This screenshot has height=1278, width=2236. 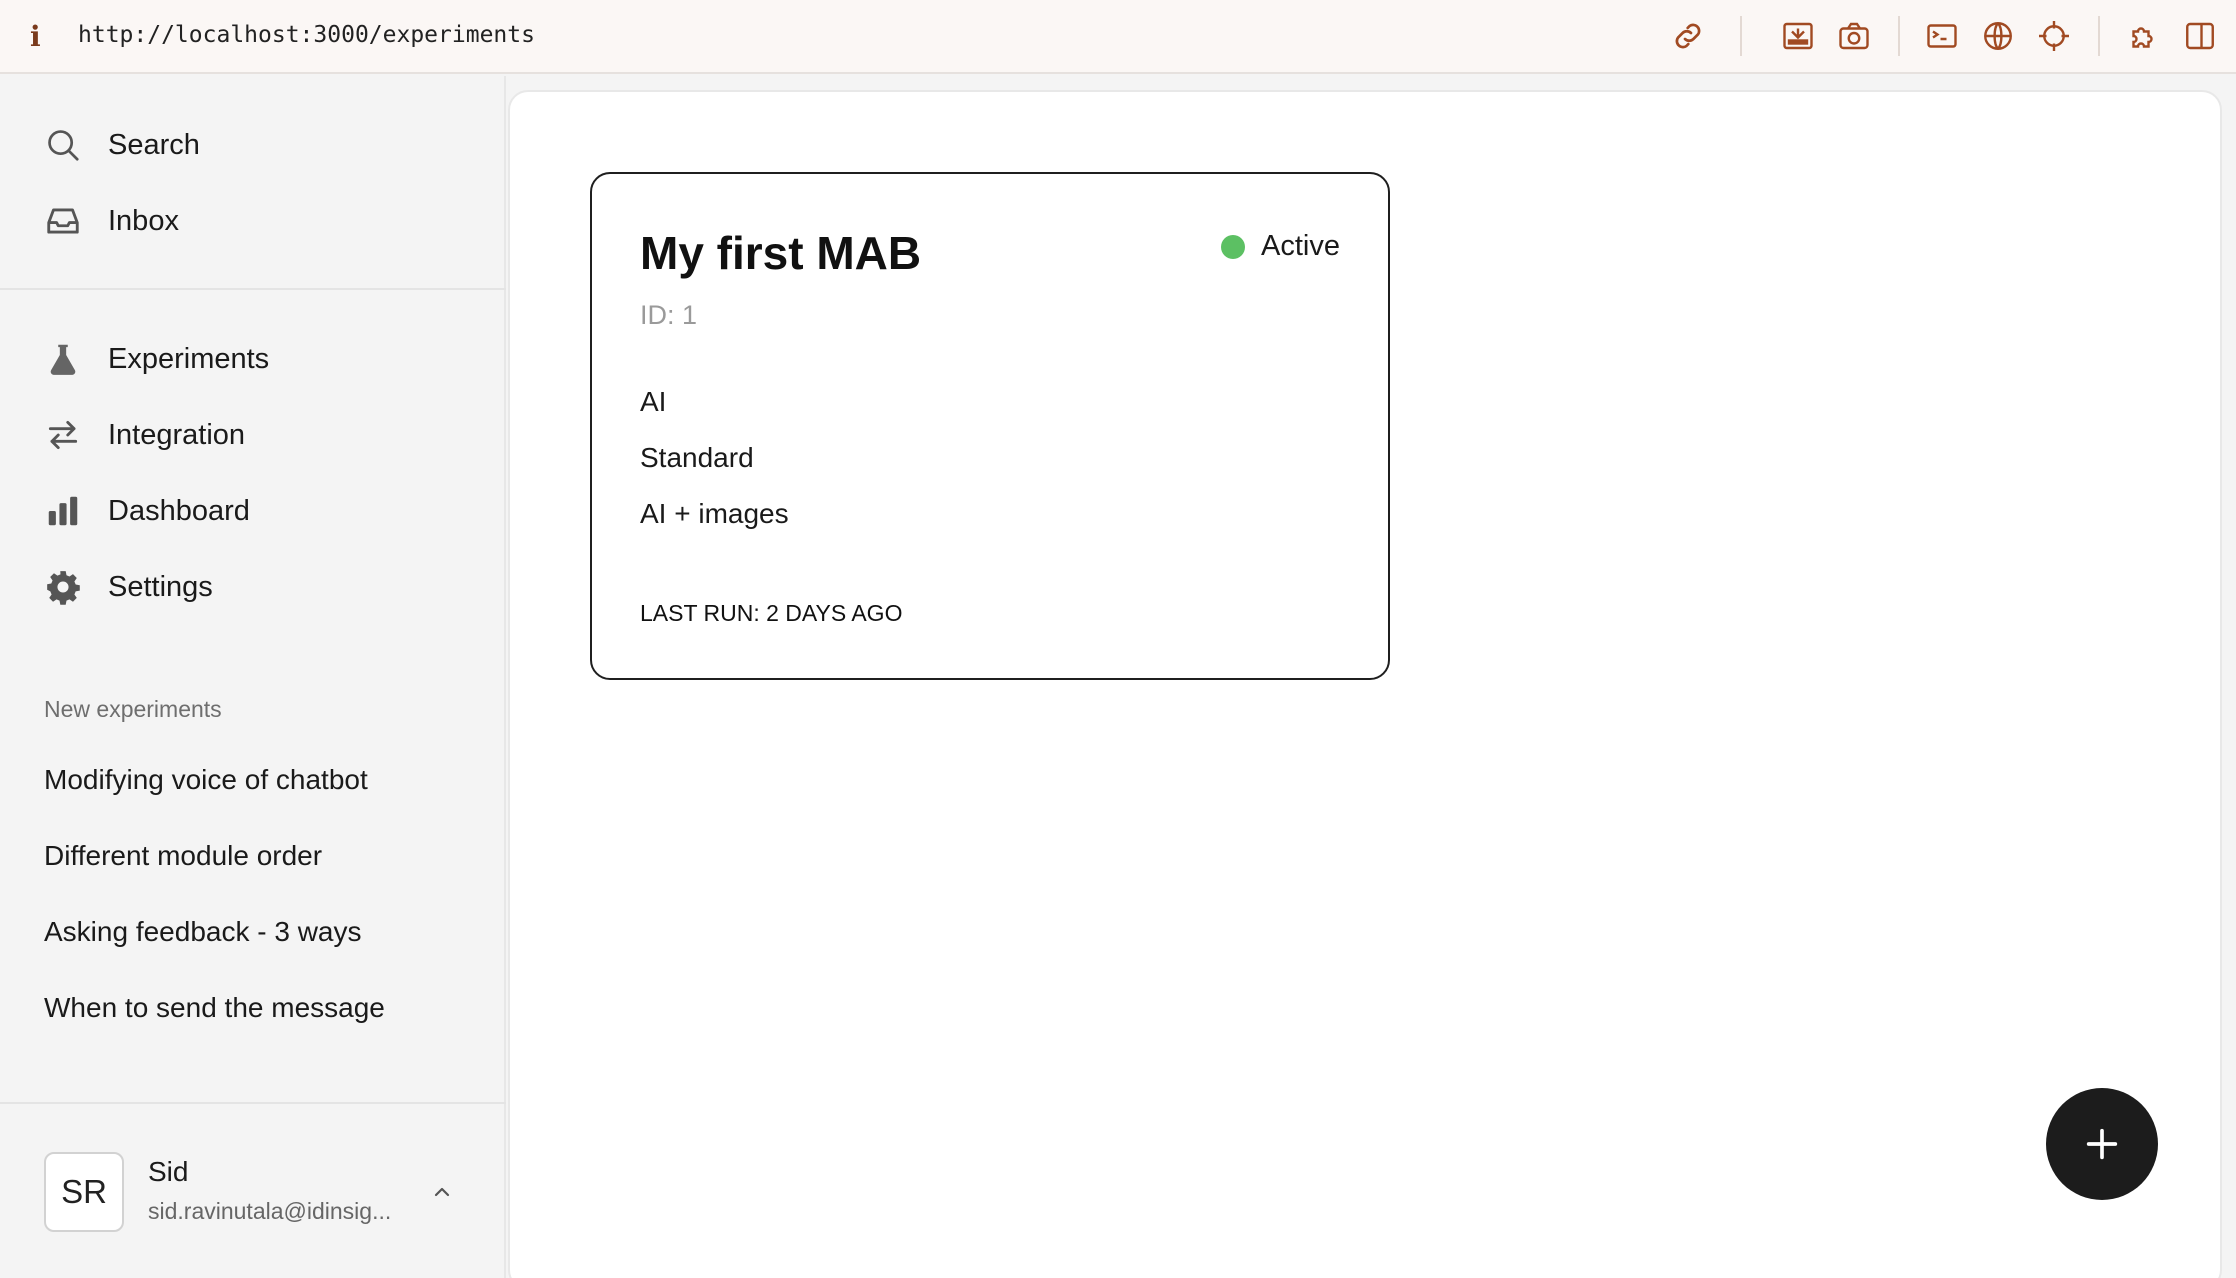 I want to click on chevron-up-icon, so click(x=442, y=1192).